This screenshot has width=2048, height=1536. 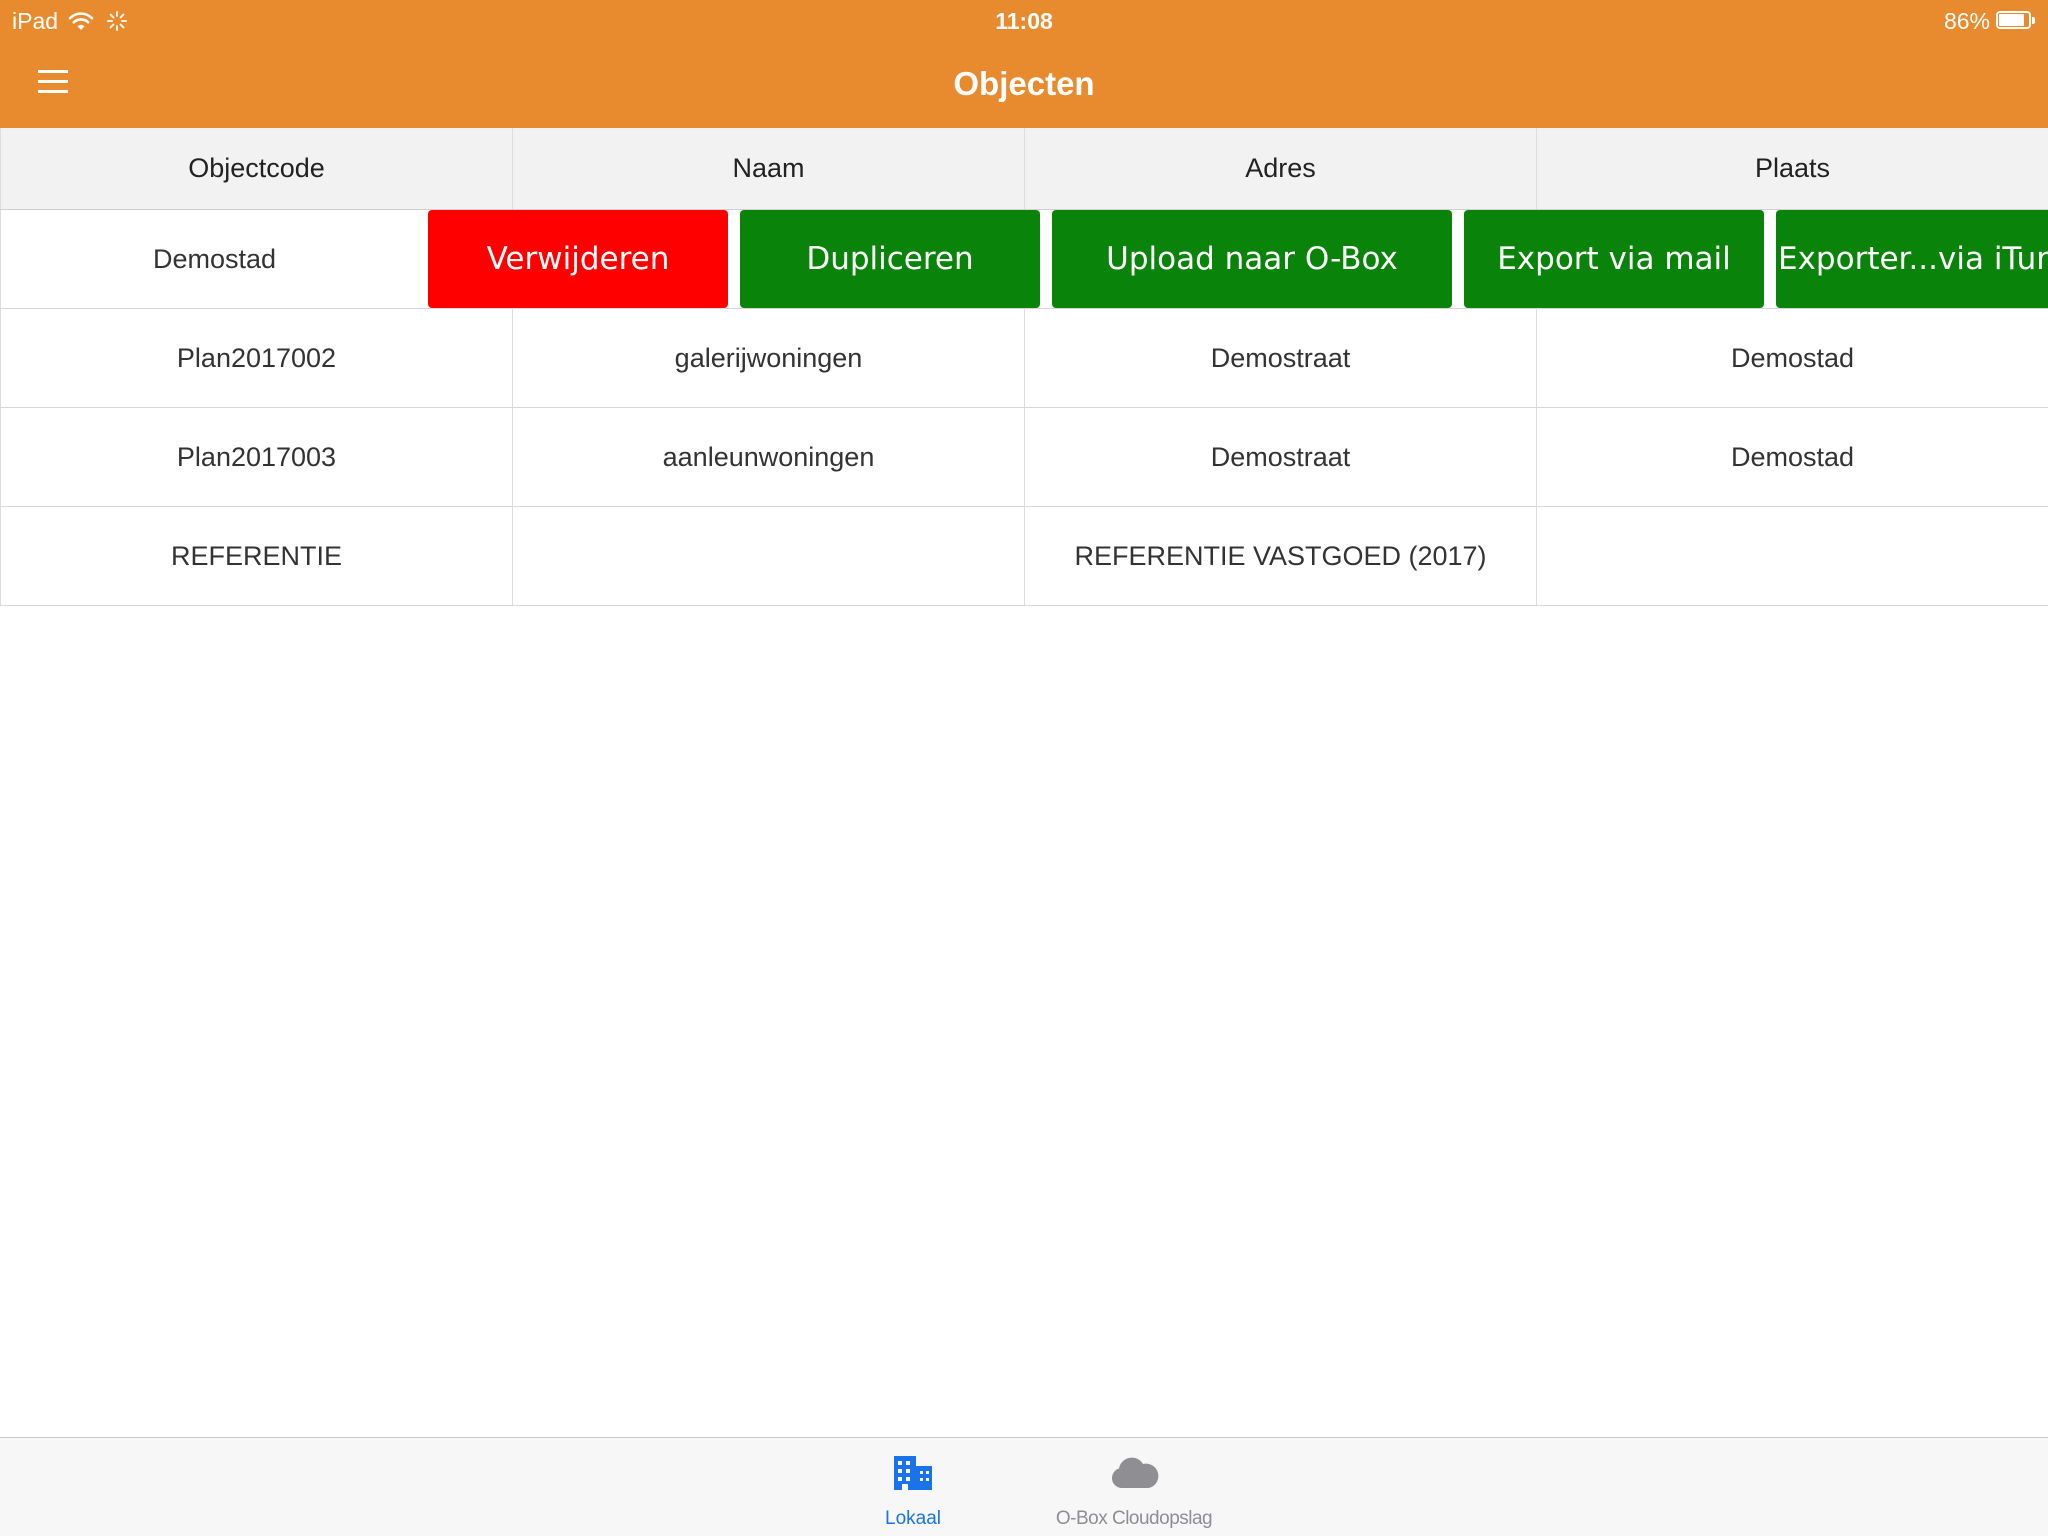 I want to click on cell-objectcode: REFERENTIE, so click(x=256, y=556).